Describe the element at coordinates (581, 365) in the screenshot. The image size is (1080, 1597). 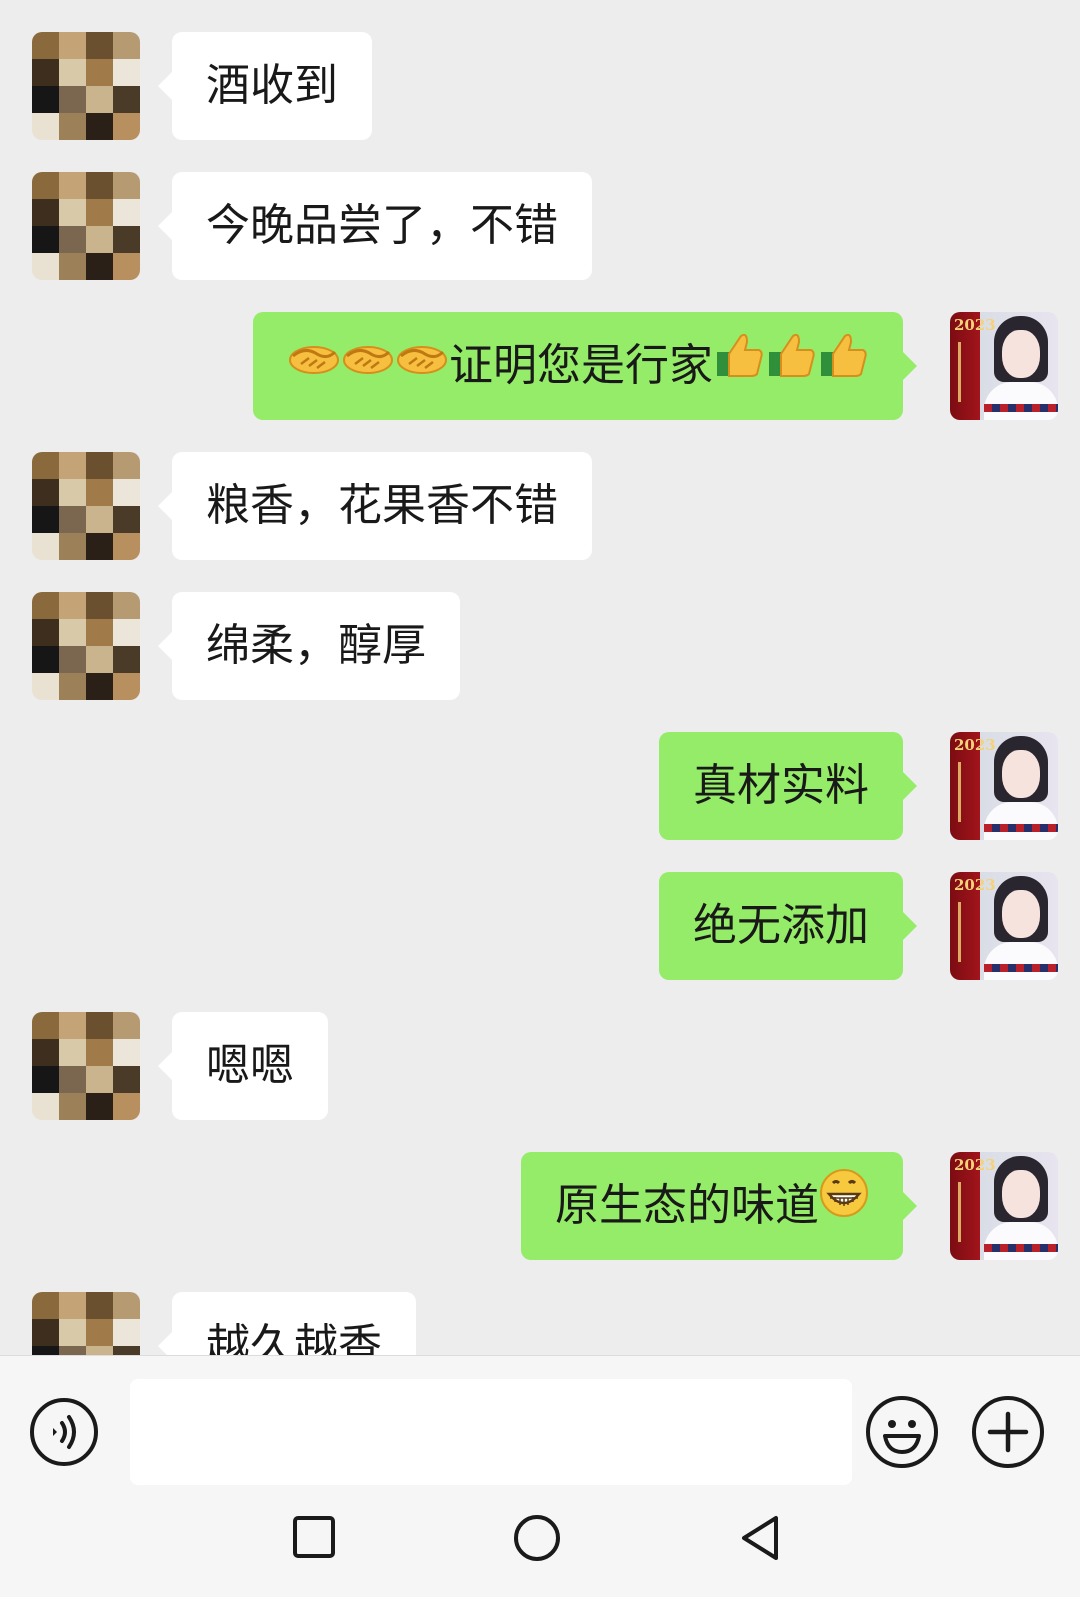
I see `message-text: 证明您是行家` at that location.